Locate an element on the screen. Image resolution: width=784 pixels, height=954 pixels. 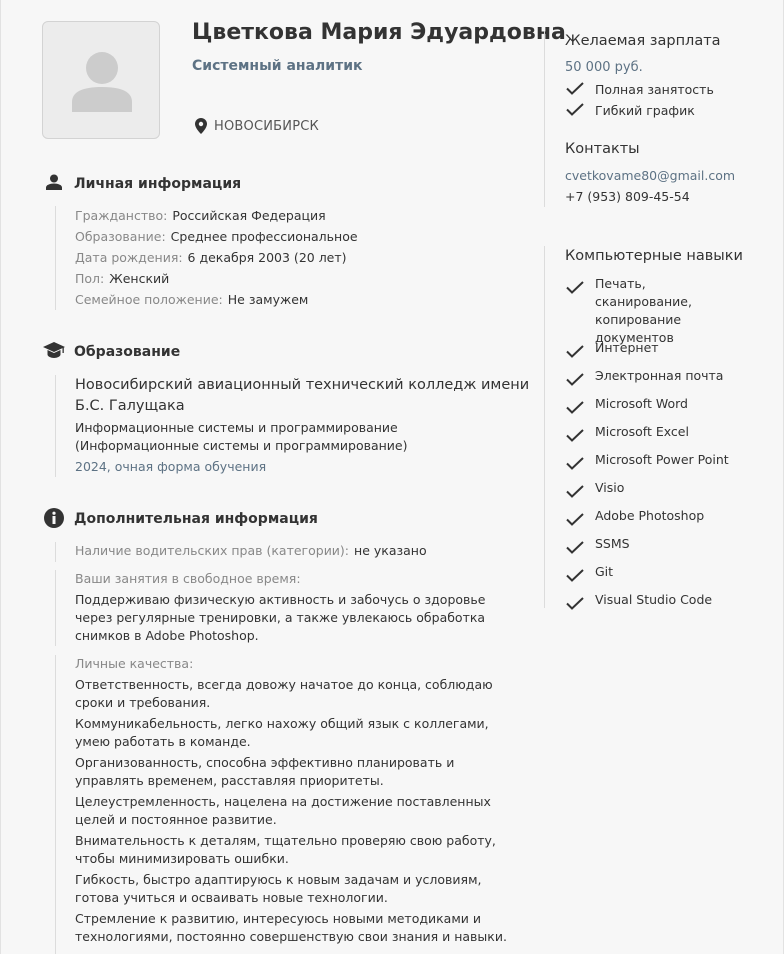
employment-type-label: Полная занятость is located at coordinates (654, 89).